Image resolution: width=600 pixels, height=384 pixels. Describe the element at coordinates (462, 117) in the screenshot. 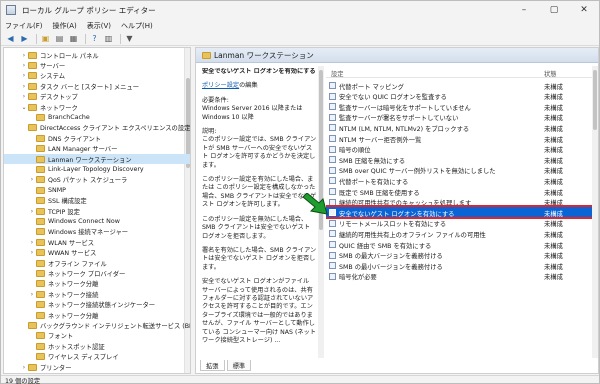

I see `setting-row: 監査サーバーが署名をサポートしていない 未構成` at that location.